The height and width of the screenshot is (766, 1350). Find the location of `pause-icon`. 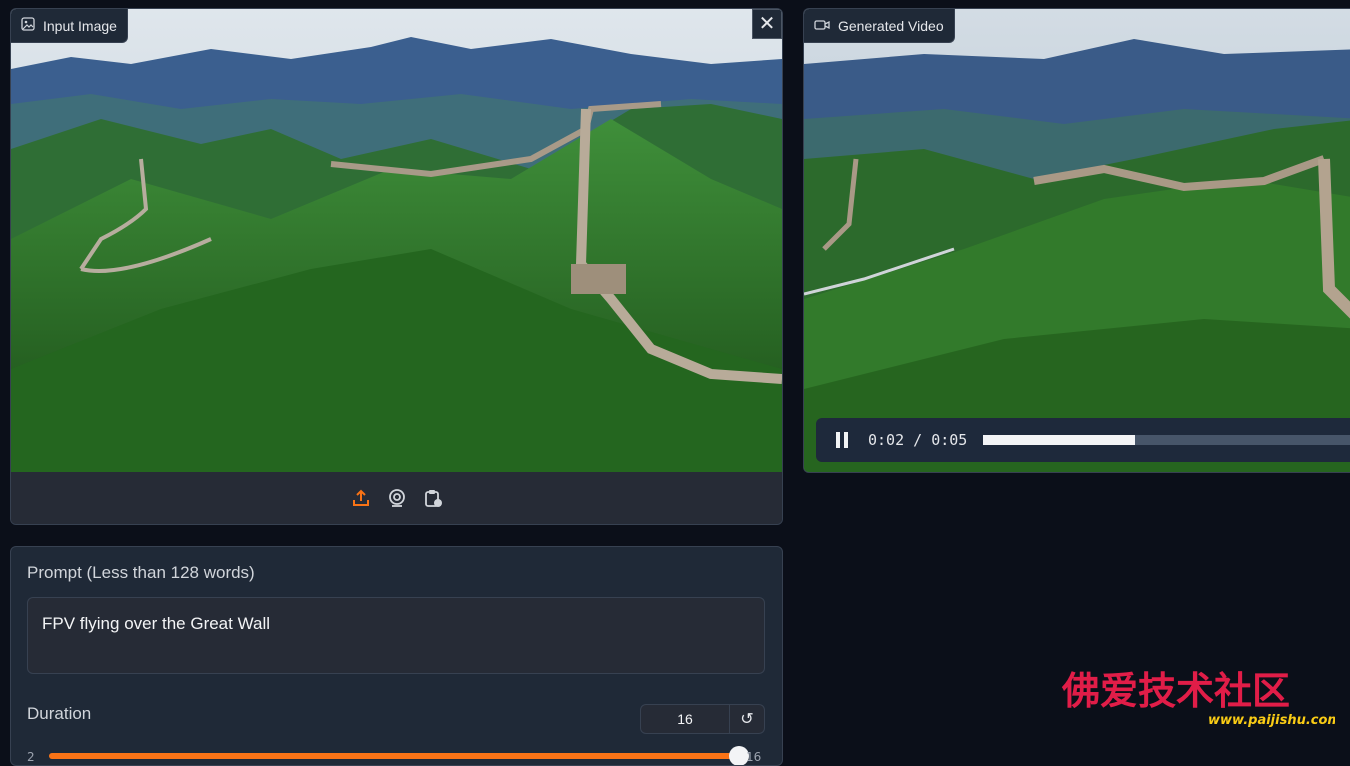

pause-icon is located at coordinates (842, 440).